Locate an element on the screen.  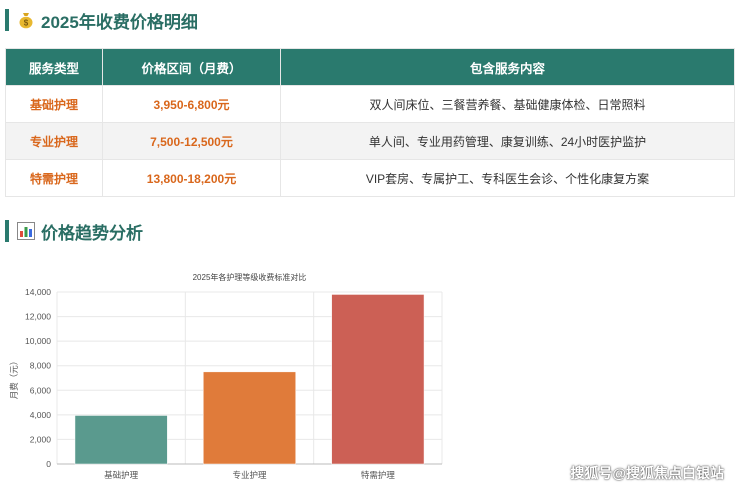
y-tick-label: 2,000 is located at coordinates (41, 439).